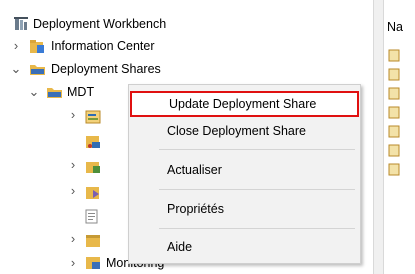 The image size is (415, 274). I want to click on tree-root-label: Deployment Workbench, so click(100, 24).